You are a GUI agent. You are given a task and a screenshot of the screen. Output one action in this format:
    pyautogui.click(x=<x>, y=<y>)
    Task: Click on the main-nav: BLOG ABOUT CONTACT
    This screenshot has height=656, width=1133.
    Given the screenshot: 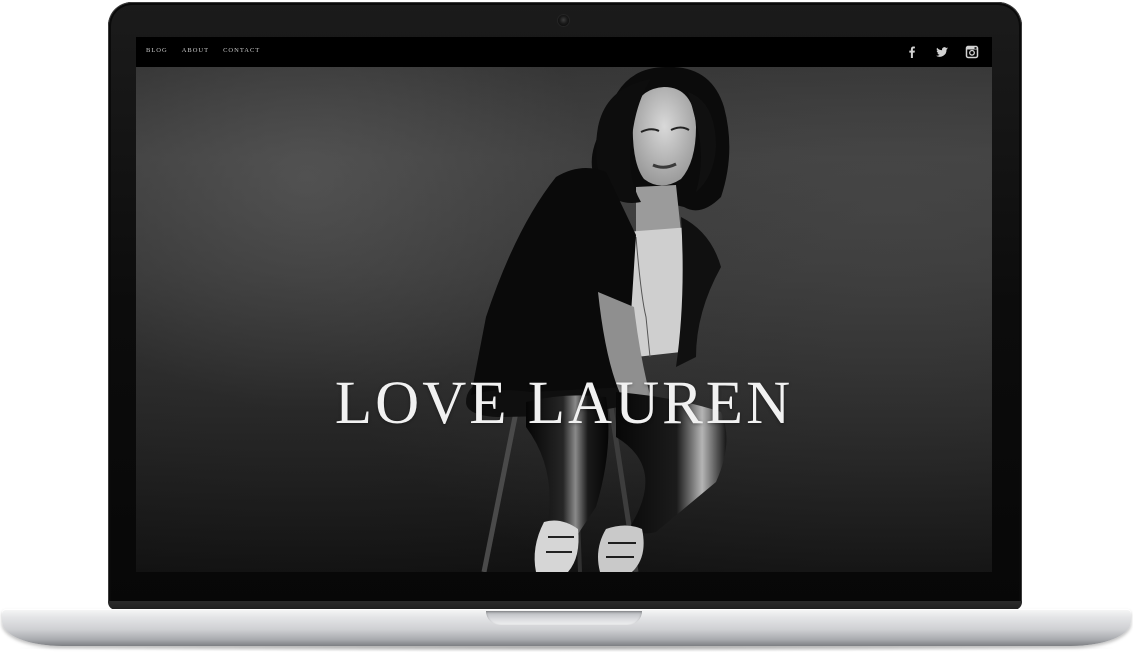 What is the action you would take?
    pyautogui.click(x=203, y=51)
    